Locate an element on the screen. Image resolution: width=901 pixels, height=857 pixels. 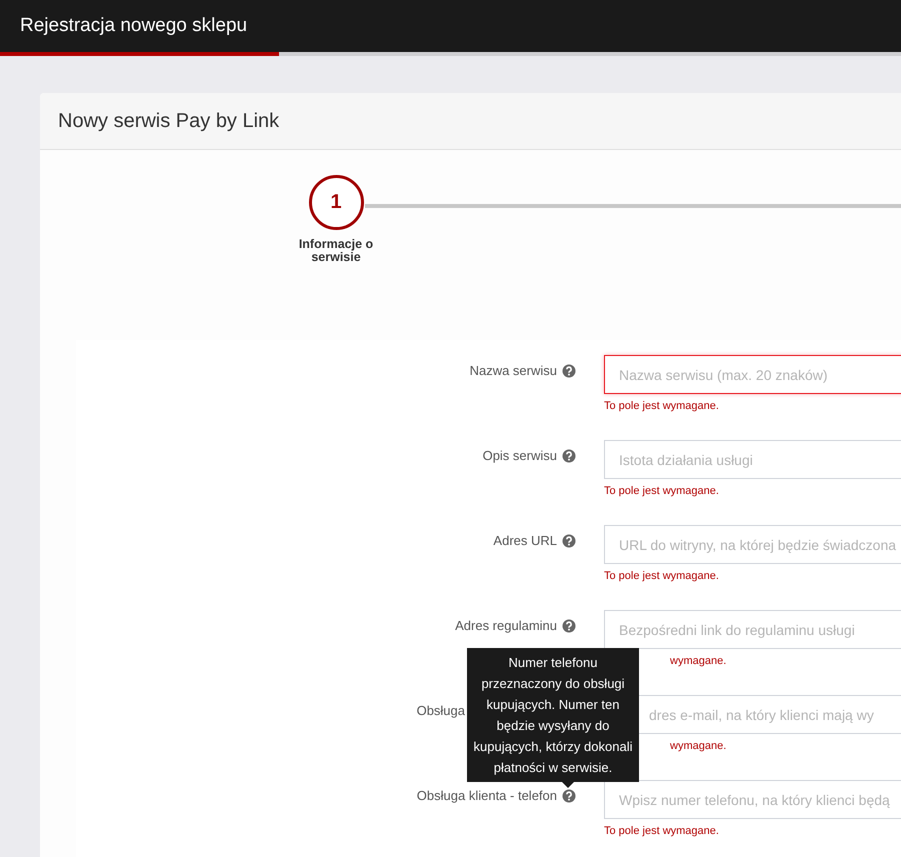
field-label: Obsługa is located at coordinates (440, 710).